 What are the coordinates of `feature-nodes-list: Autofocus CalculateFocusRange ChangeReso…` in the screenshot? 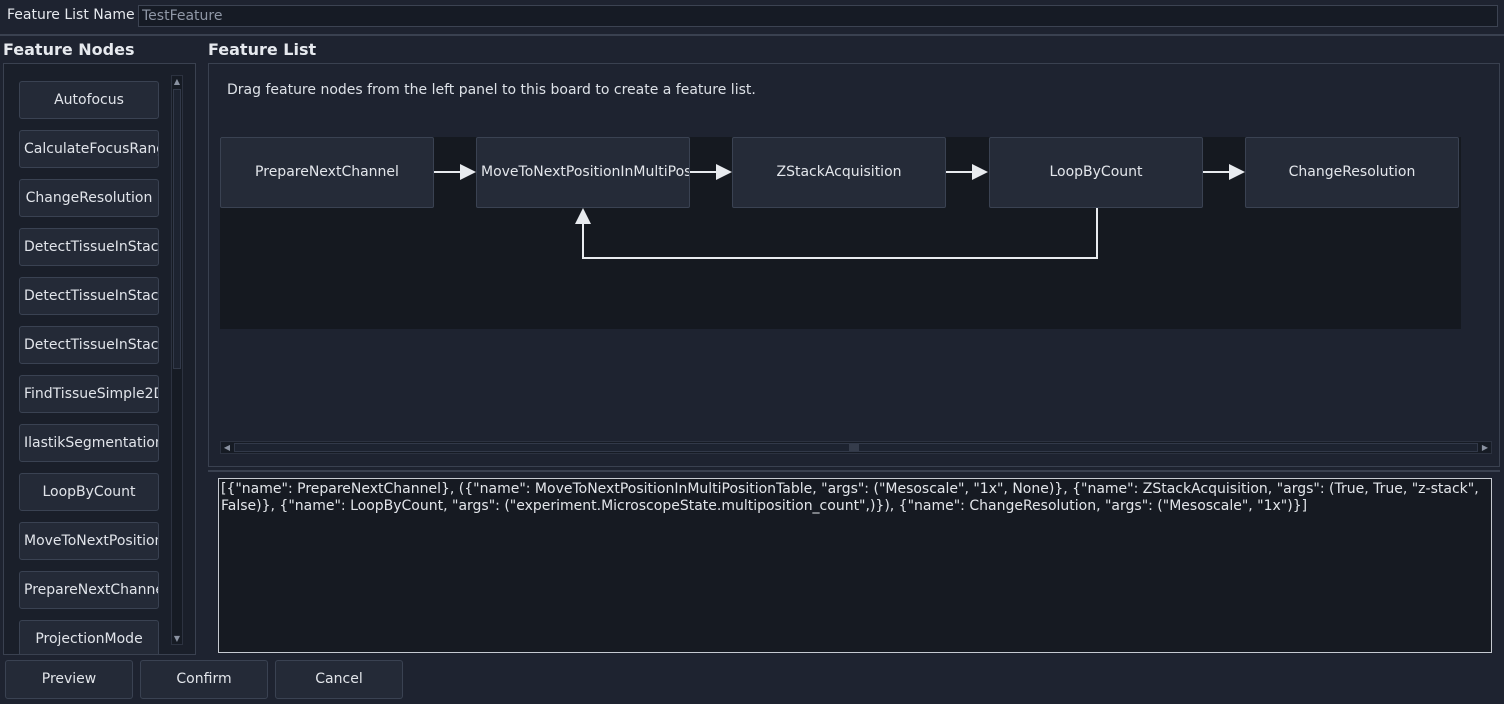 It's located at (87, 359).